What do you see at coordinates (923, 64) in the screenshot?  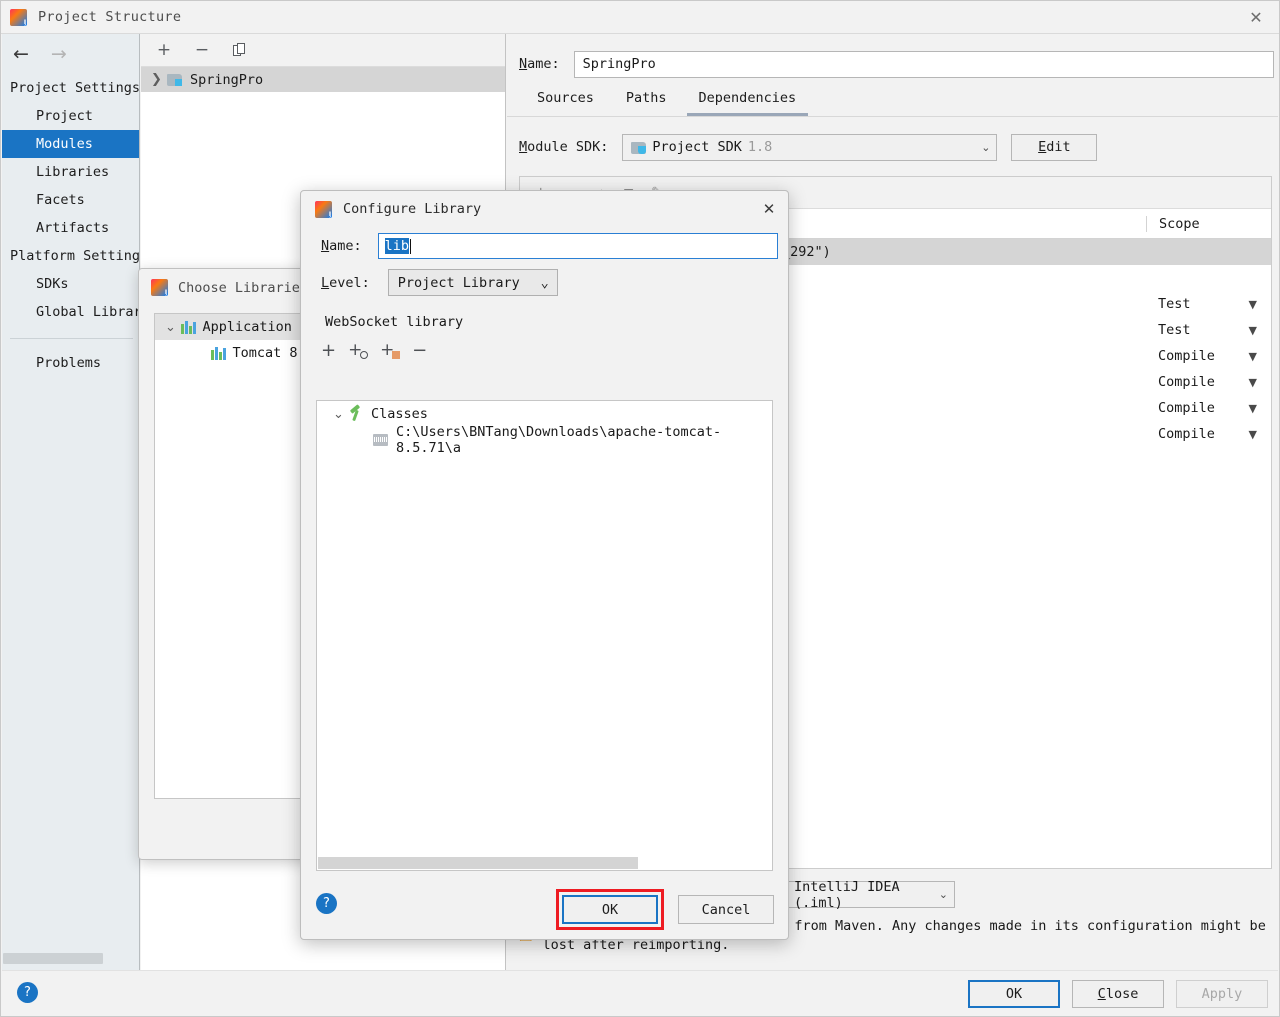 I see `module-name-input: SpringPro` at bounding box center [923, 64].